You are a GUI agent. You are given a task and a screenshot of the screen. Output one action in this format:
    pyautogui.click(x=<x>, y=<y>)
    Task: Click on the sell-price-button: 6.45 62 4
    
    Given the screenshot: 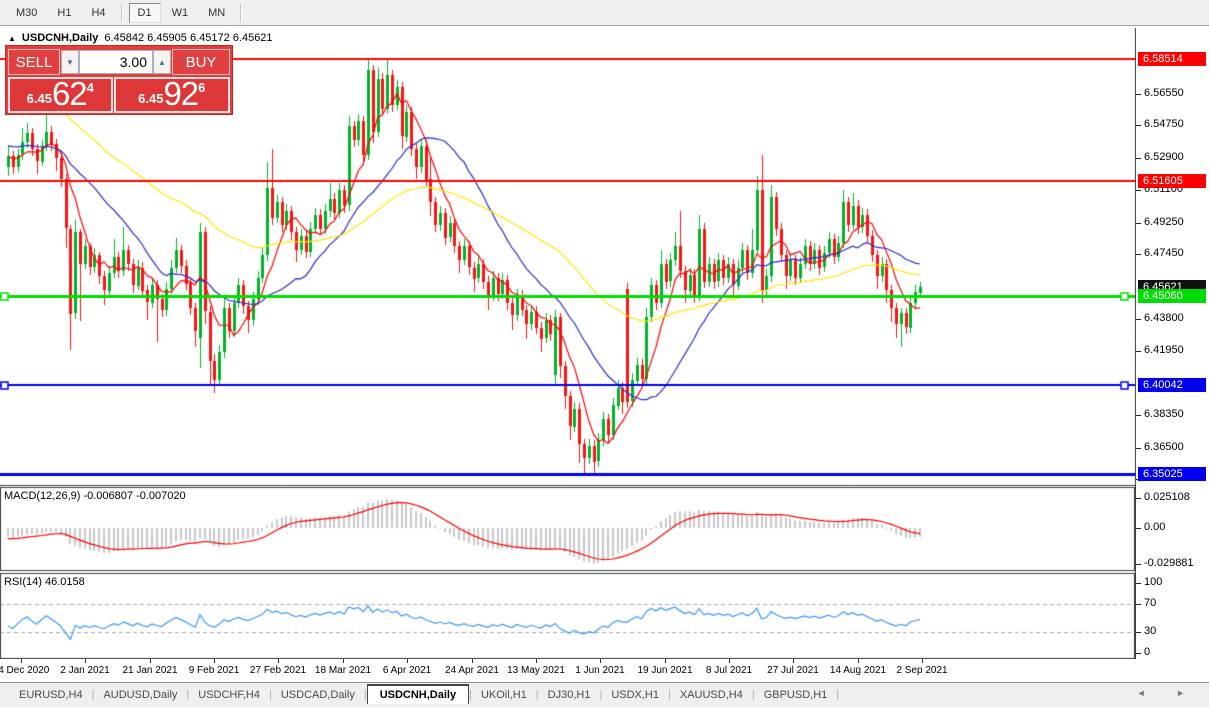 What is the action you would take?
    pyautogui.click(x=60, y=95)
    